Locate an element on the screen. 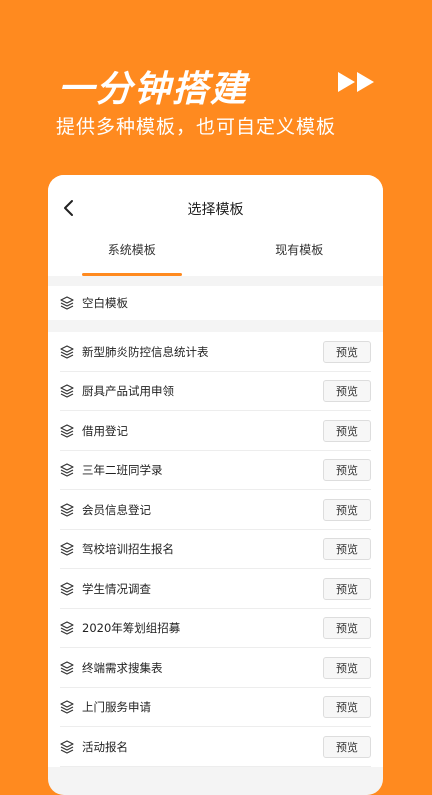  template-label: 新型肺炎防控信息统计表 is located at coordinates (145, 351).